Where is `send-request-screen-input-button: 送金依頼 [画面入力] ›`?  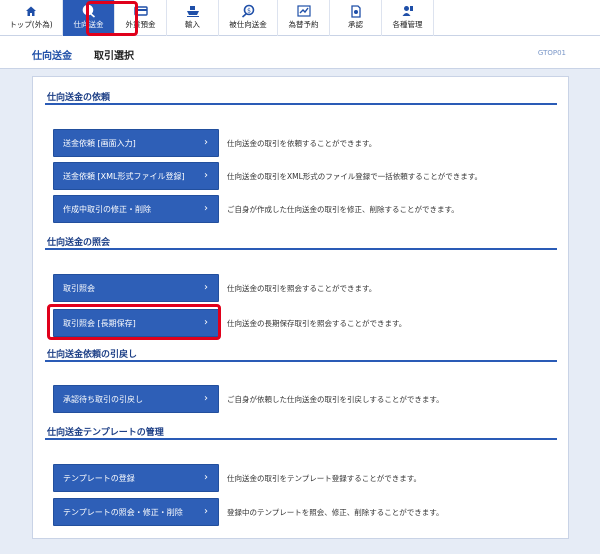
send-request-screen-input-button: 送金依頼 [画面入力] › is located at coordinates (136, 143).